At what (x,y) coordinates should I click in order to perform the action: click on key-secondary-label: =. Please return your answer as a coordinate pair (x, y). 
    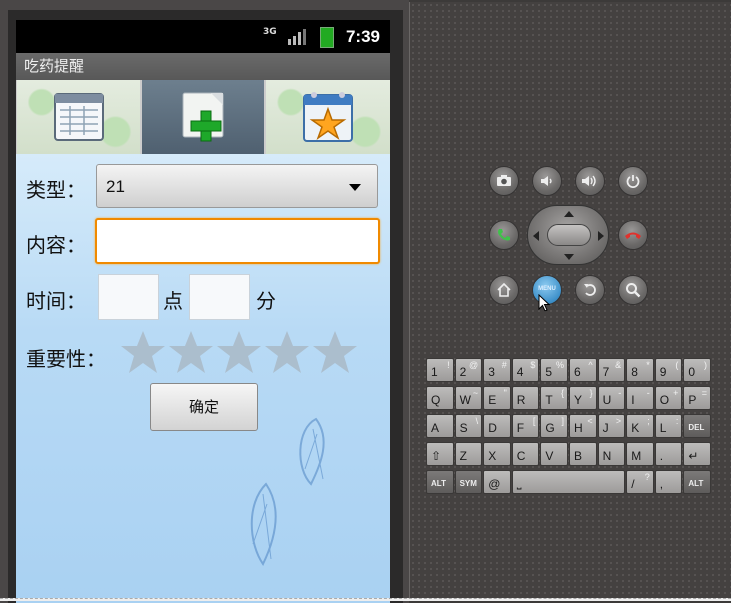
    Looking at the image, I should click on (704, 393).